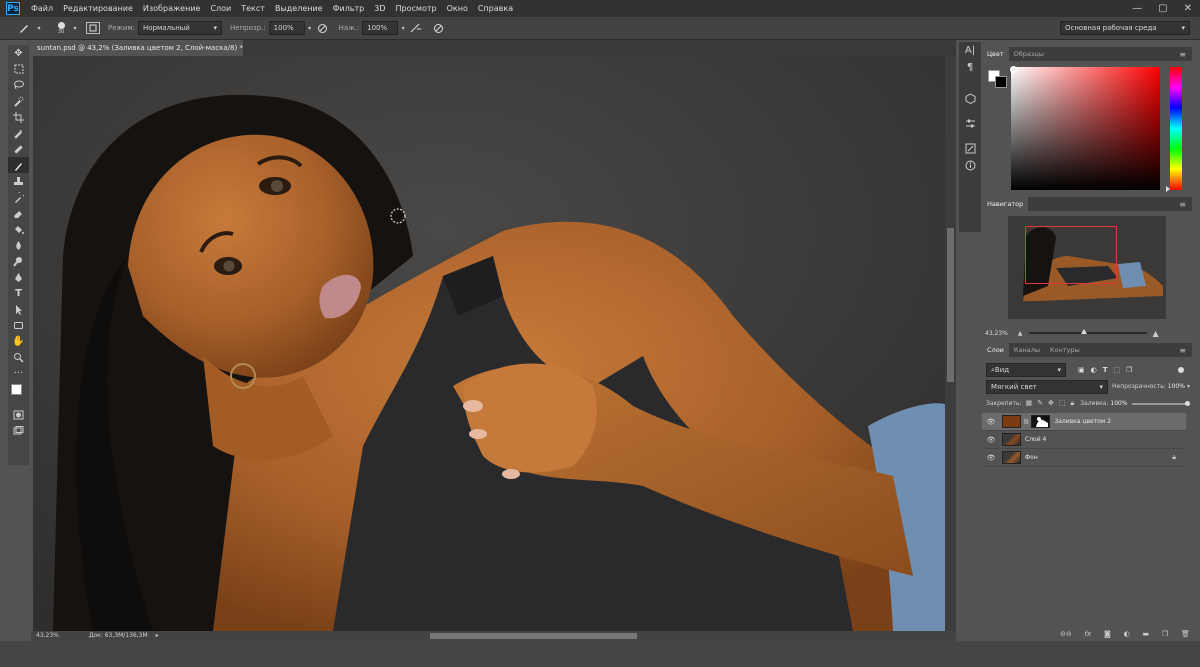 The width and height of the screenshot is (1200, 667). I want to click on pressure-field: 100%, so click(380, 28).